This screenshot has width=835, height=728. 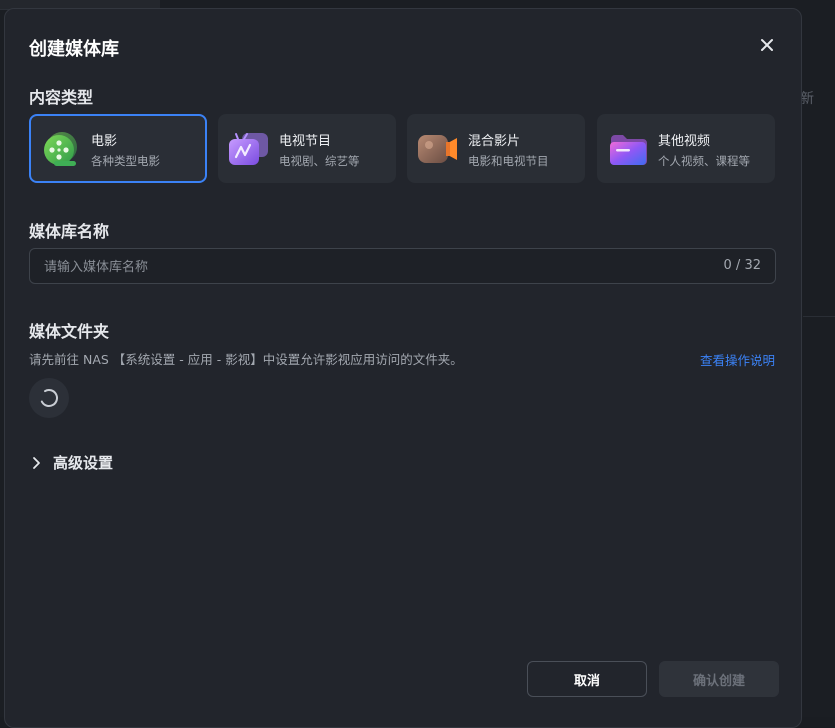 What do you see at coordinates (125, 161) in the screenshot?
I see `type-card-desc: 各种类型电影` at bounding box center [125, 161].